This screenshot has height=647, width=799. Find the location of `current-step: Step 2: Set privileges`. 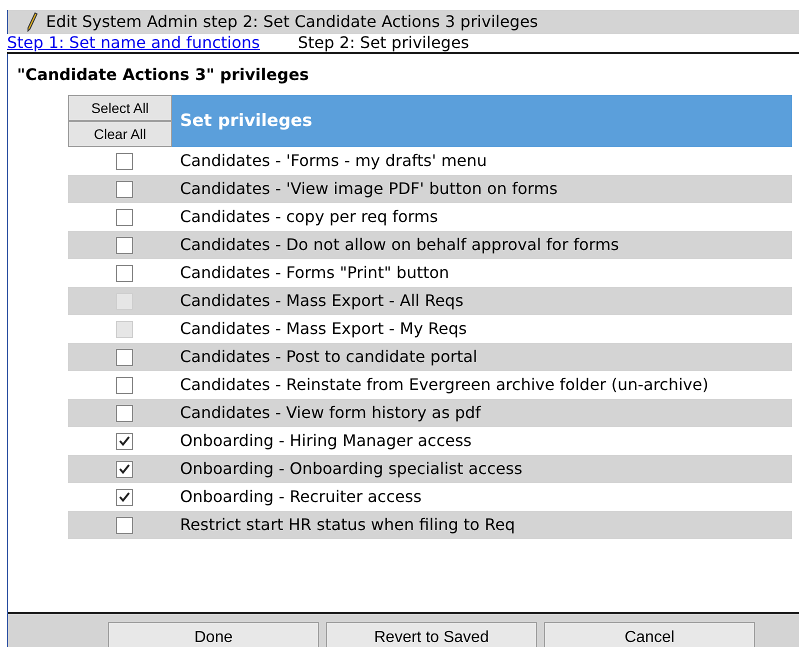

current-step: Step 2: Set privileges is located at coordinates (384, 43).